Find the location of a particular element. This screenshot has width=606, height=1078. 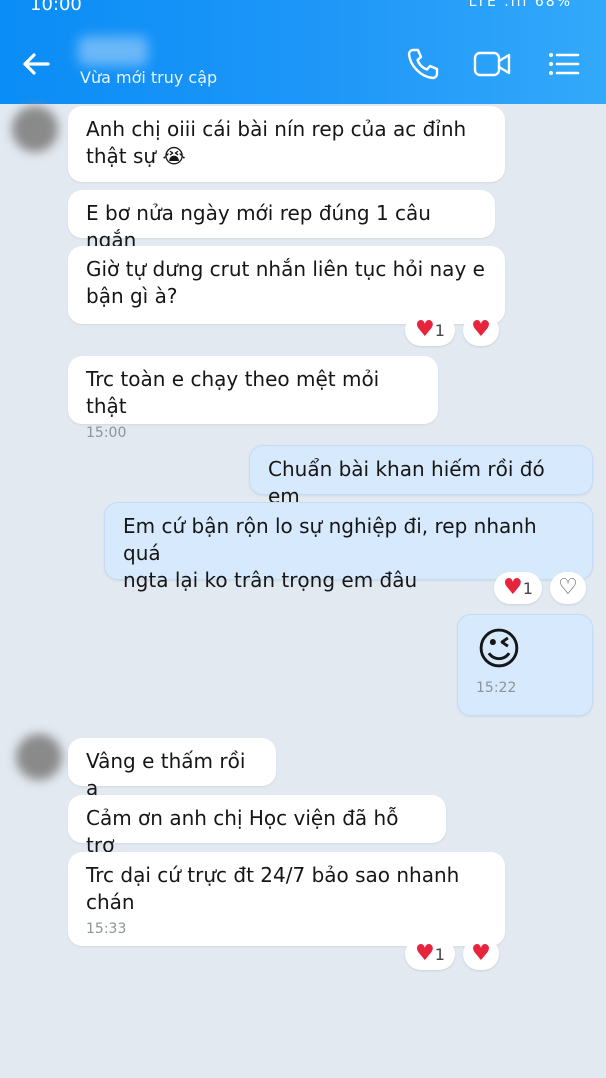

contact-name is located at coordinates (113, 51).